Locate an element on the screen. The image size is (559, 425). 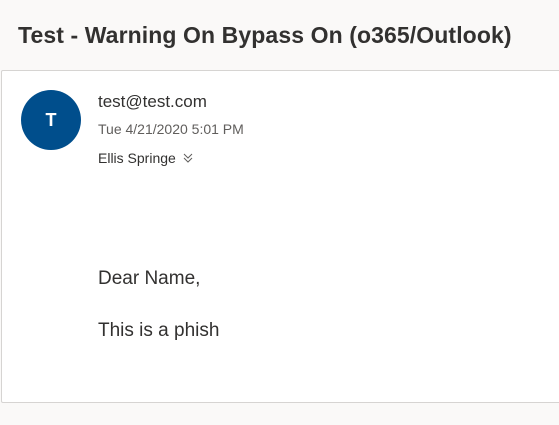
avatar-initial: T is located at coordinates (51, 119).